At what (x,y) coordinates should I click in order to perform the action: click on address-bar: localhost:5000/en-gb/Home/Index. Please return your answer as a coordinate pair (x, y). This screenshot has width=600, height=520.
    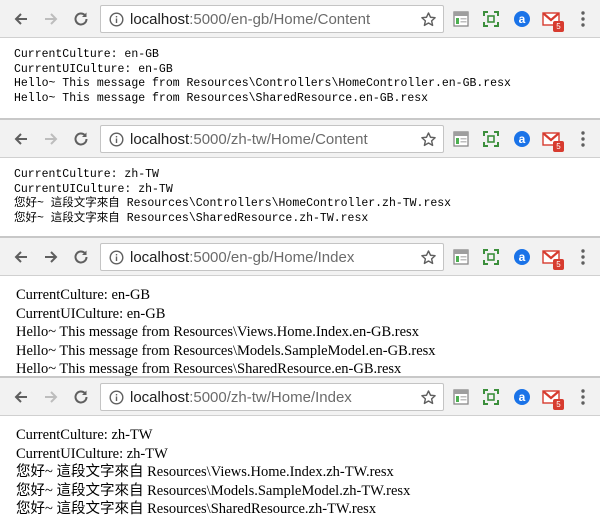
    Looking at the image, I should click on (272, 257).